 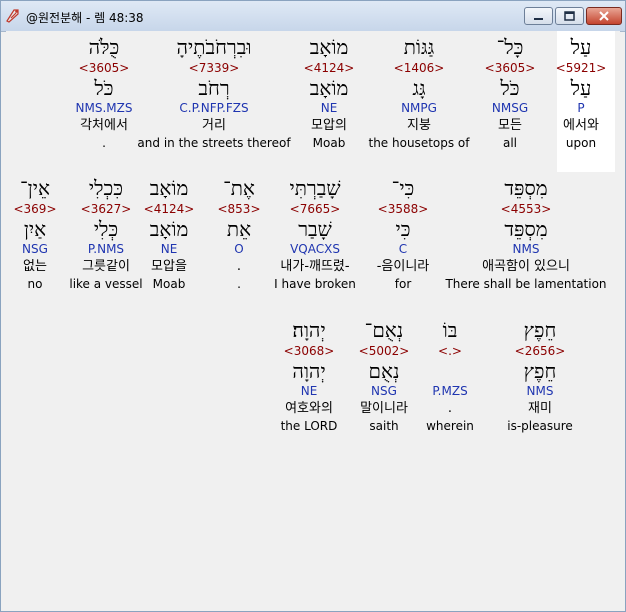 What do you see at coordinates (540, 371) in the screenshot?
I see `lexical-form: חֵפֶץ` at bounding box center [540, 371].